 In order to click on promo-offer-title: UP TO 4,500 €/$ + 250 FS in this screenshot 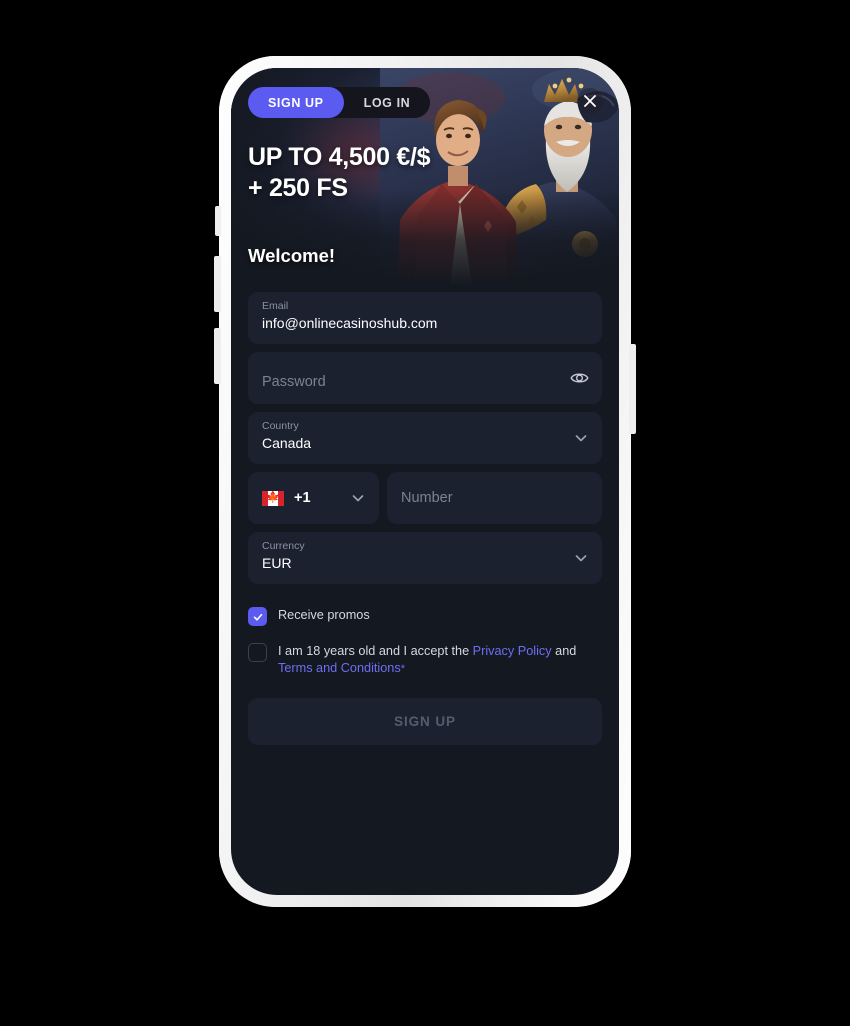, I will do `click(339, 172)`.